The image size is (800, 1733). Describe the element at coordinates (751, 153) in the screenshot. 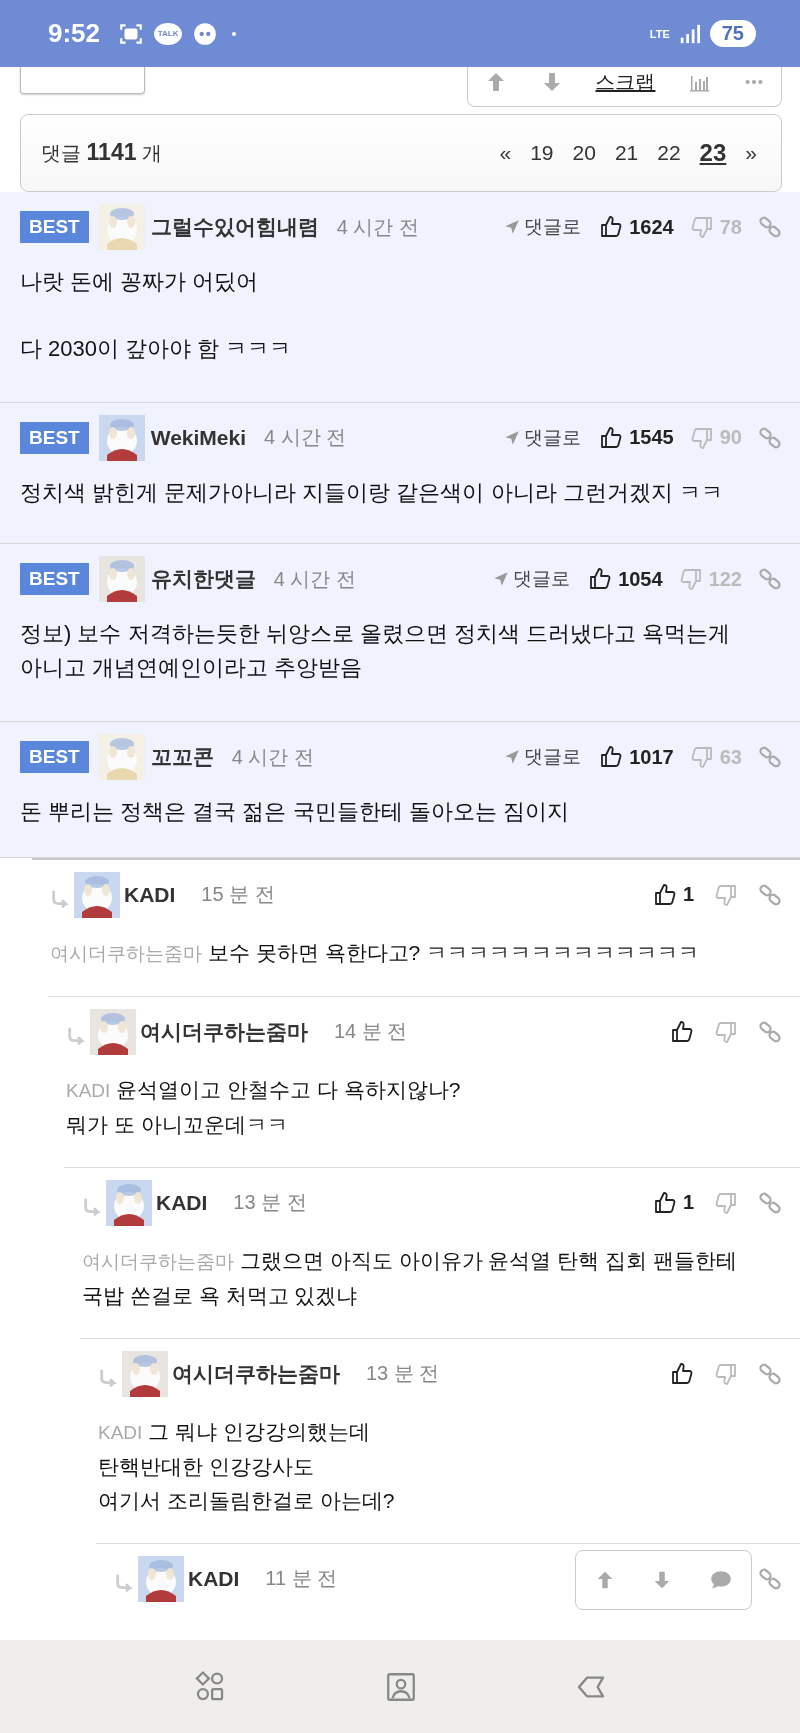

I see `next-page-link: »` at that location.